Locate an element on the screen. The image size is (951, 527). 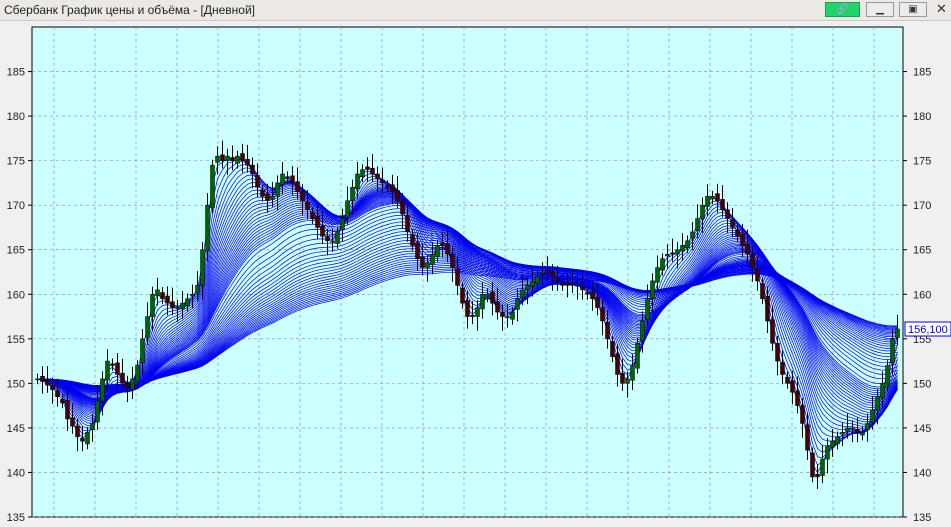
y-tick-label-left: 180 is located at coordinates (16, 117).